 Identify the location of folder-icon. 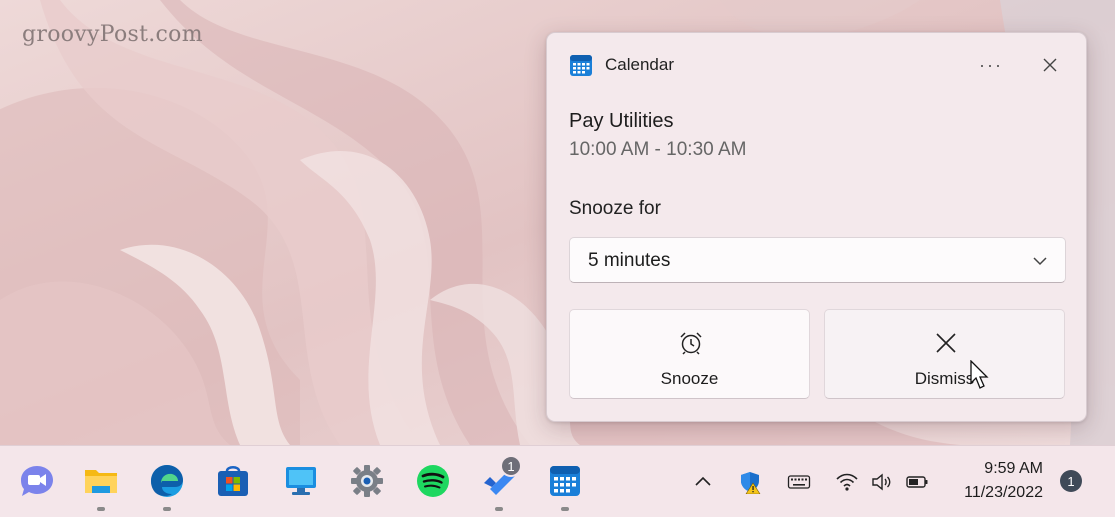
(101, 481).